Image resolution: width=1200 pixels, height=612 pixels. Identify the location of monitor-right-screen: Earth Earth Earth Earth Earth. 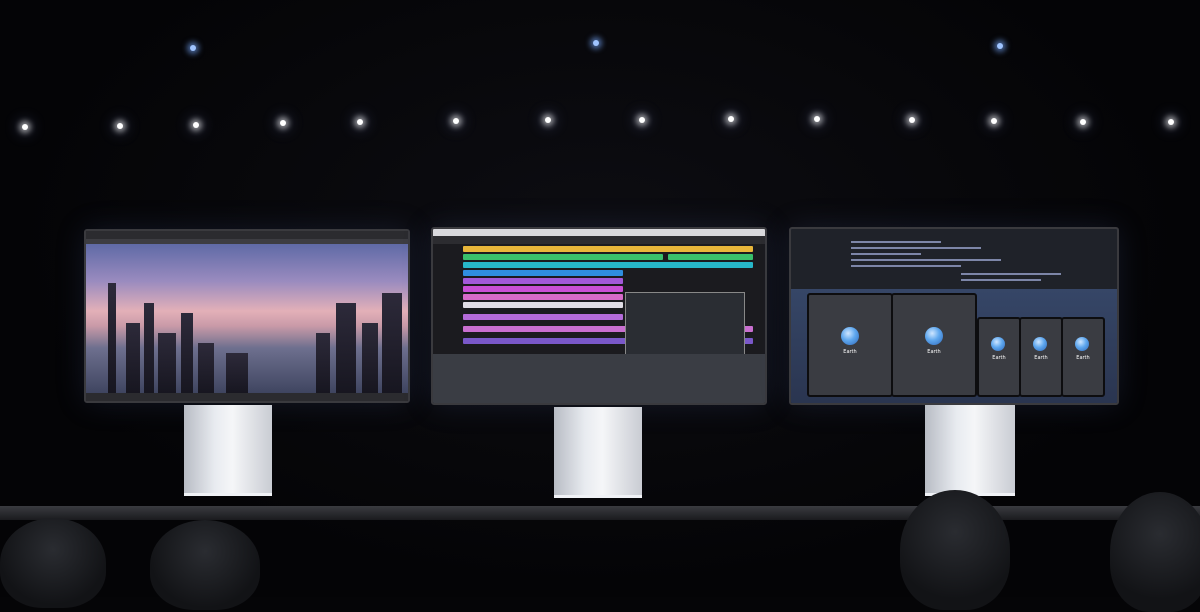
(954, 316).